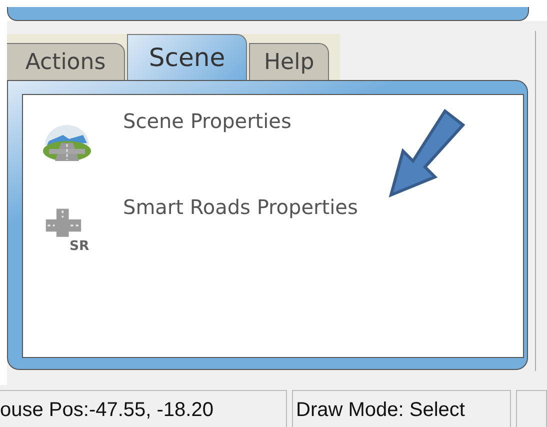 The height and width of the screenshot is (427, 547). Describe the element at coordinates (66, 61) in the screenshot. I see `tab: Actions` at that location.